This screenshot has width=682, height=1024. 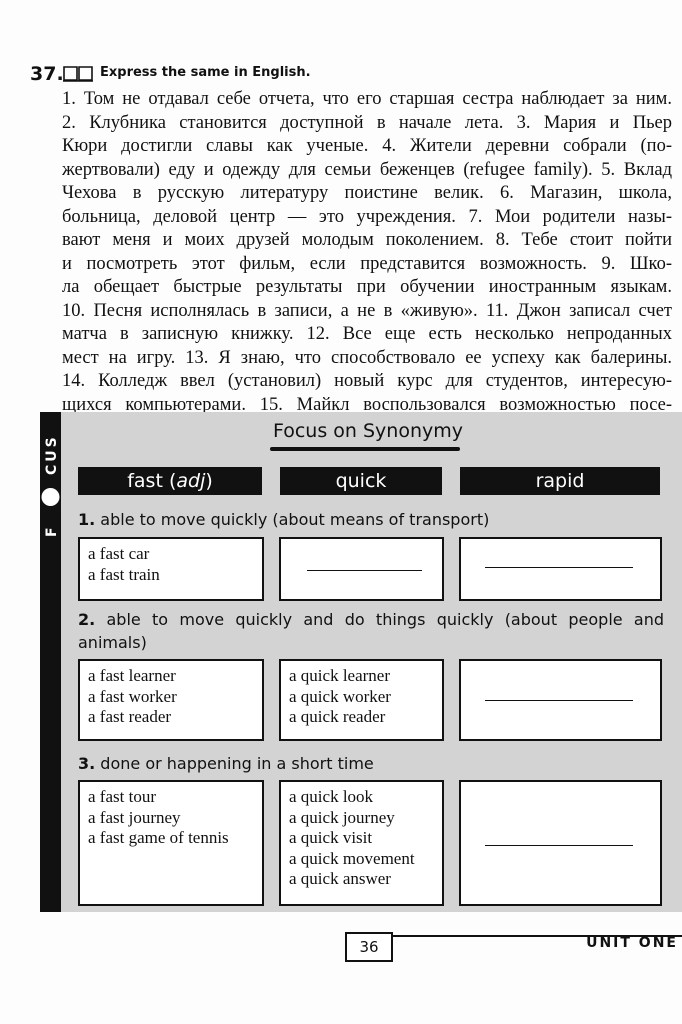 I want to click on unit-label: UNIT ONE, so click(x=632, y=943).